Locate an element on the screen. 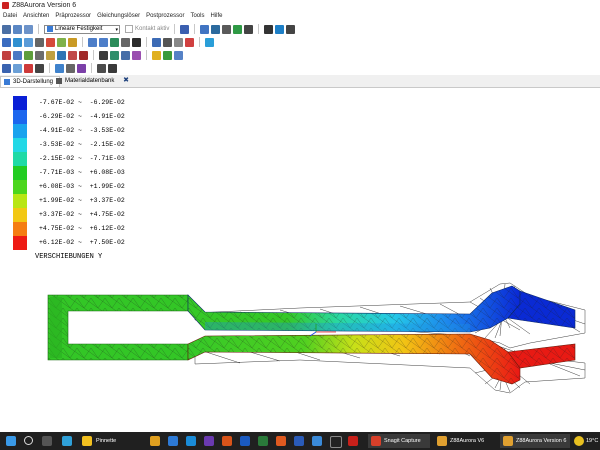 The image size is (600, 450). iso-view-icon is located at coordinates (61, 42).